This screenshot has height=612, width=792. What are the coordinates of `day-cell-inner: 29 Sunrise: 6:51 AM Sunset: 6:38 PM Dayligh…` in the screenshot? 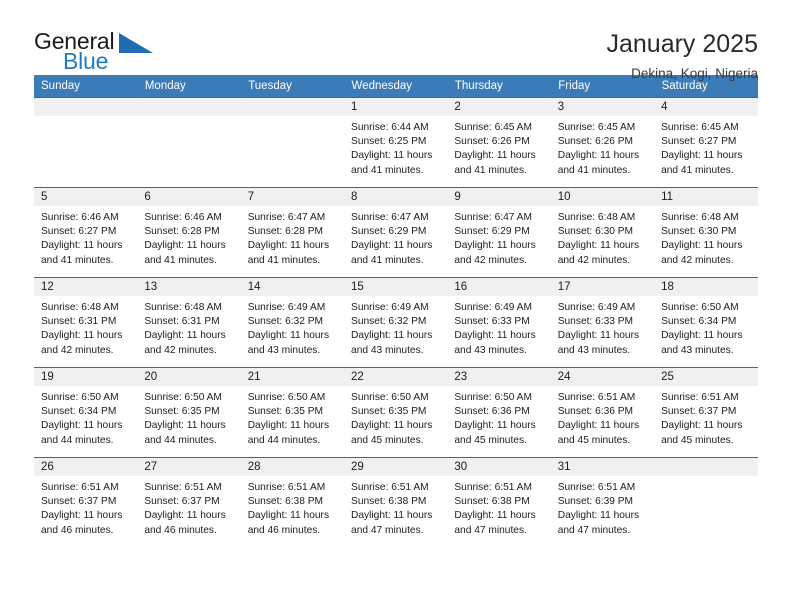 It's located at (396, 502).